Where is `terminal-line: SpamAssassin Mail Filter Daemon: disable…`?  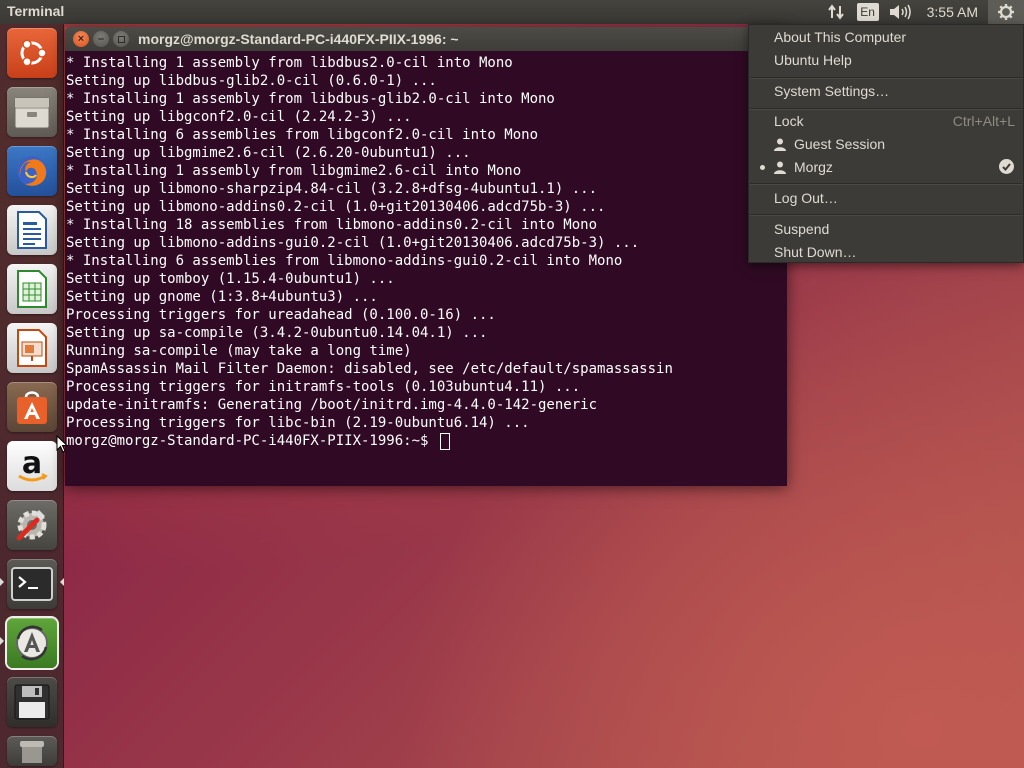
terminal-line: SpamAssassin Mail Filter Daemon: disable… is located at coordinates (369, 369).